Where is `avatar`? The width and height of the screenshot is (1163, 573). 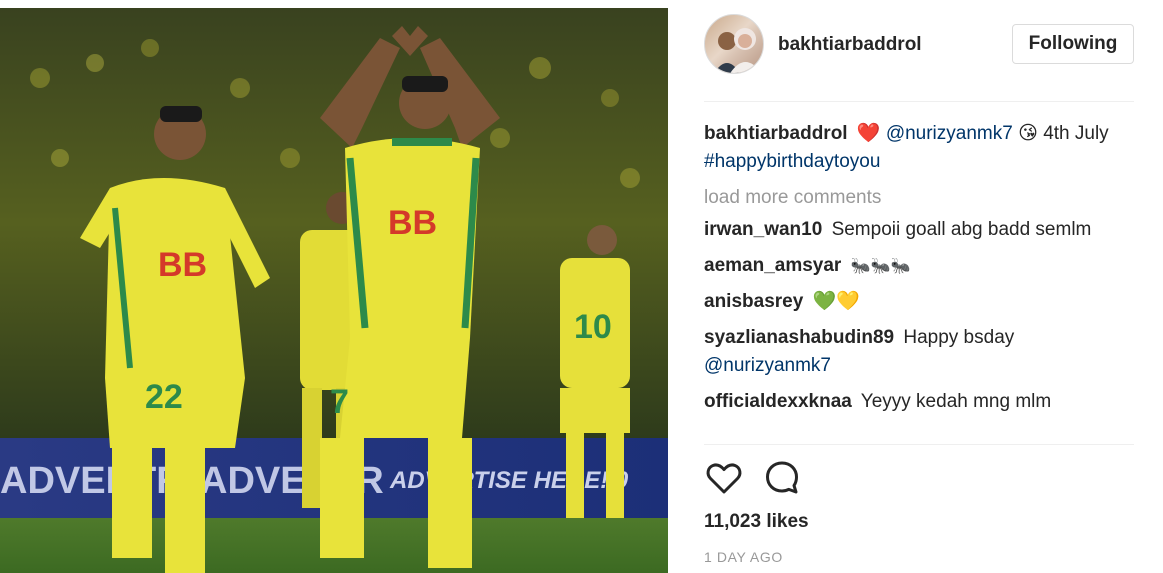
avatar is located at coordinates (734, 44).